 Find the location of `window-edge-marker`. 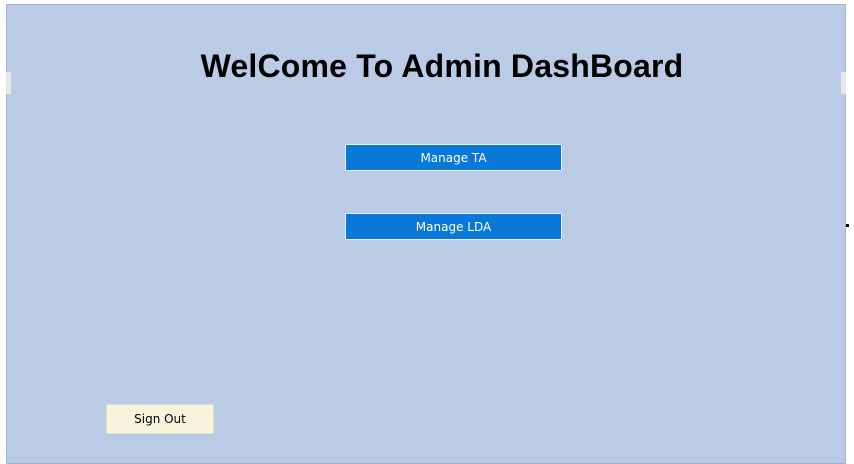

window-edge-marker is located at coordinates (847, 225).